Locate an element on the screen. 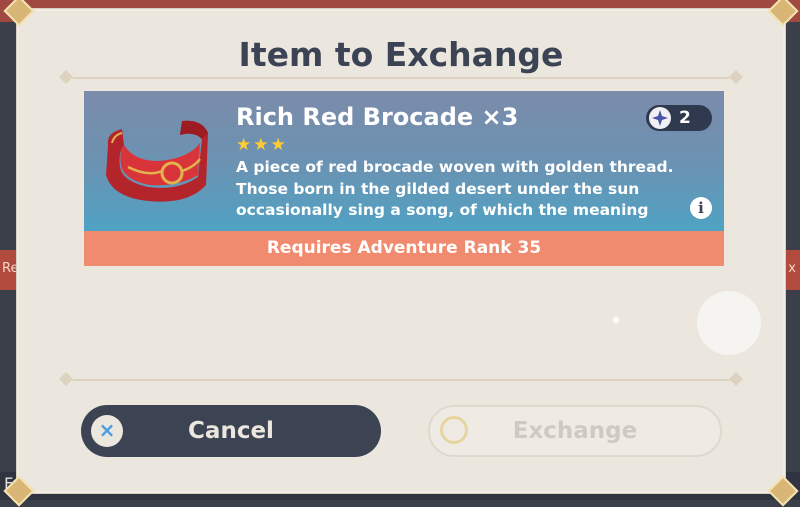 The width and height of the screenshot is (800, 507). red-brocade-icon is located at coordinates (157, 161).